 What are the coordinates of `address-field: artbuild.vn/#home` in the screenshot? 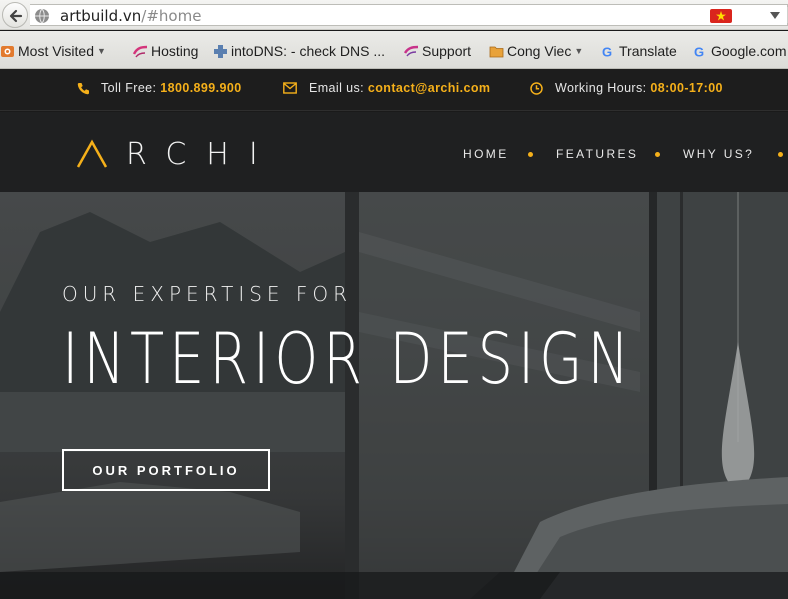 It's located at (409, 15).